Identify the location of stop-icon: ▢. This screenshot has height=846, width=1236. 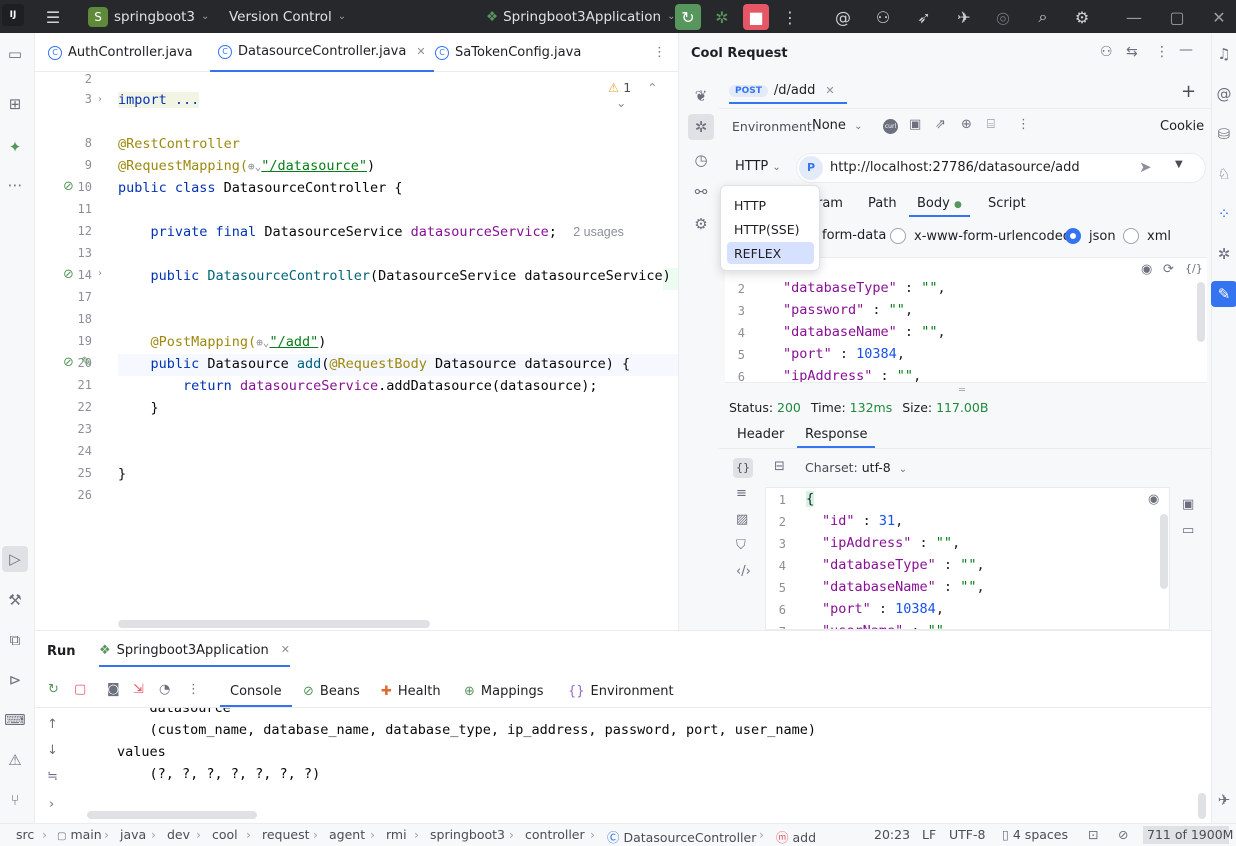
(80, 689).